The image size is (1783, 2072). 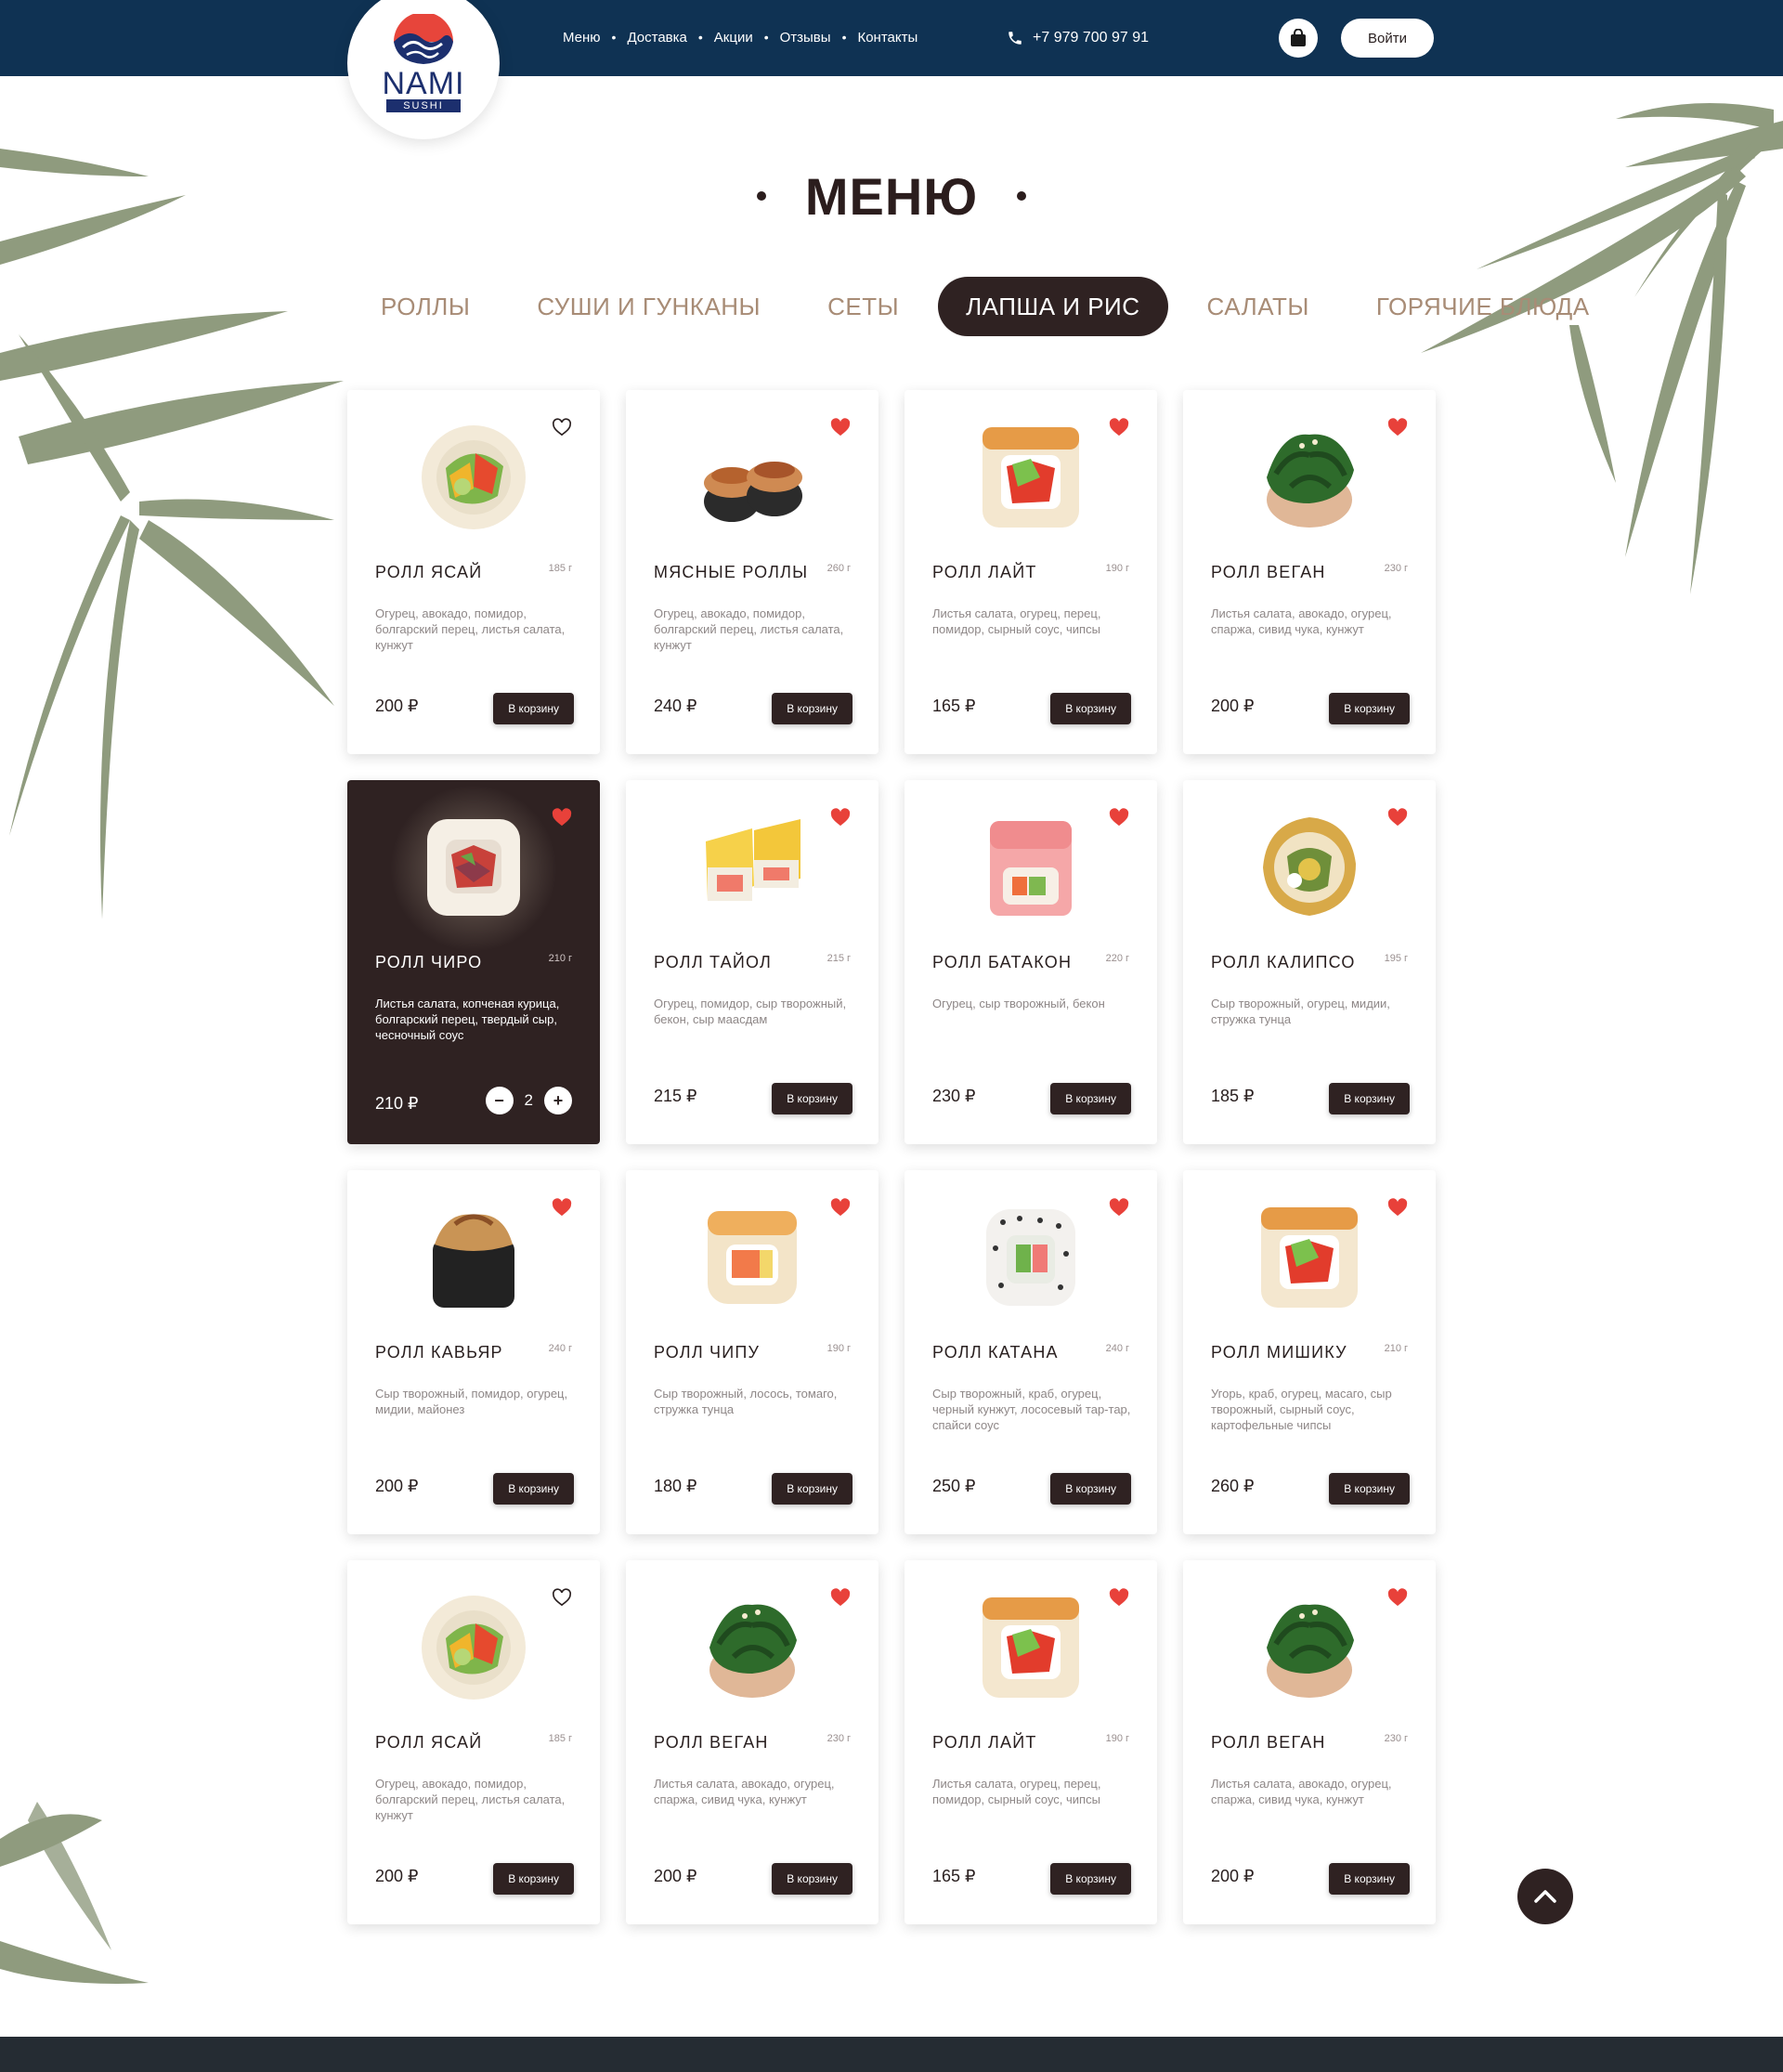 What do you see at coordinates (731, 572) in the screenshot?
I see `product-name: МЯСНЫЕ РОЛЛЫ` at bounding box center [731, 572].